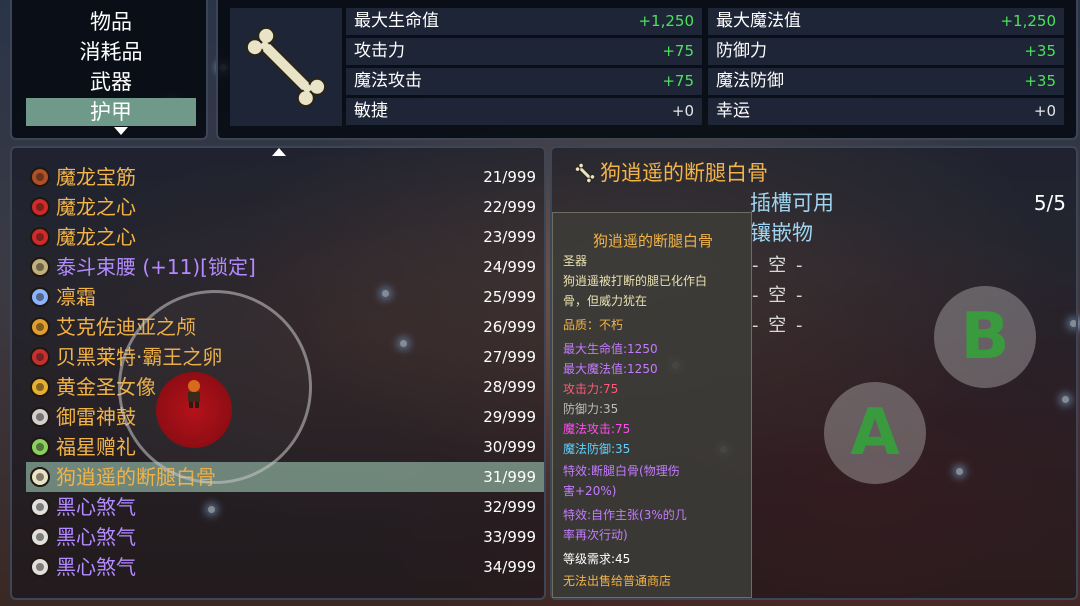  Describe the element at coordinates (886, 51) in the screenshot. I see `stat-defense: 防御力 +35` at that location.